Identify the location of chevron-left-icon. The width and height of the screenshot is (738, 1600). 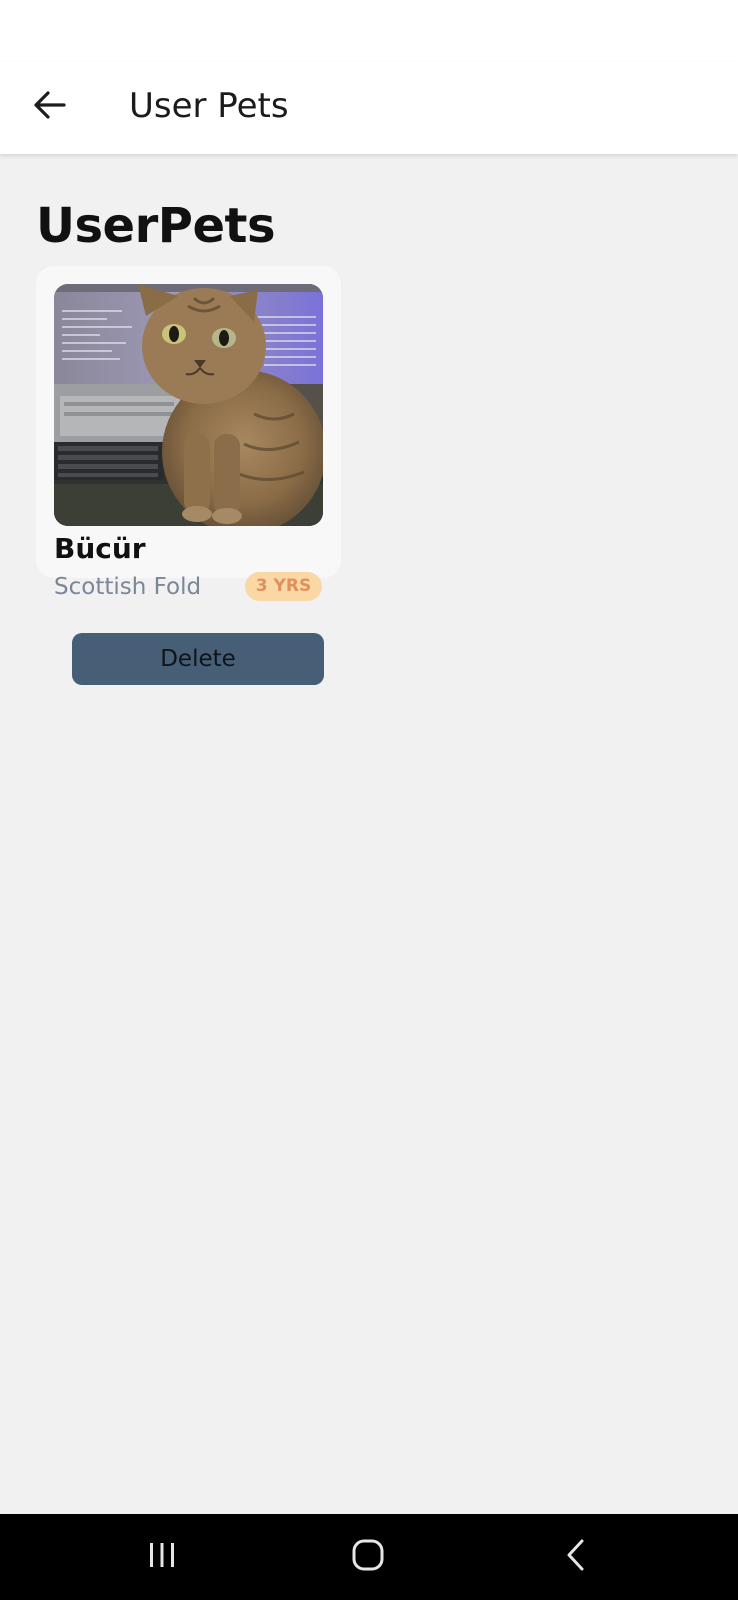
(576, 1557).